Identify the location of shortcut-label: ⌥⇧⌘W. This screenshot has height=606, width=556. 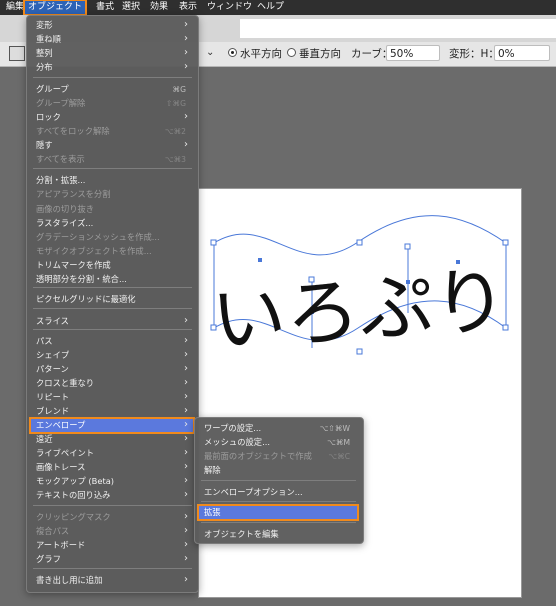
(334, 428).